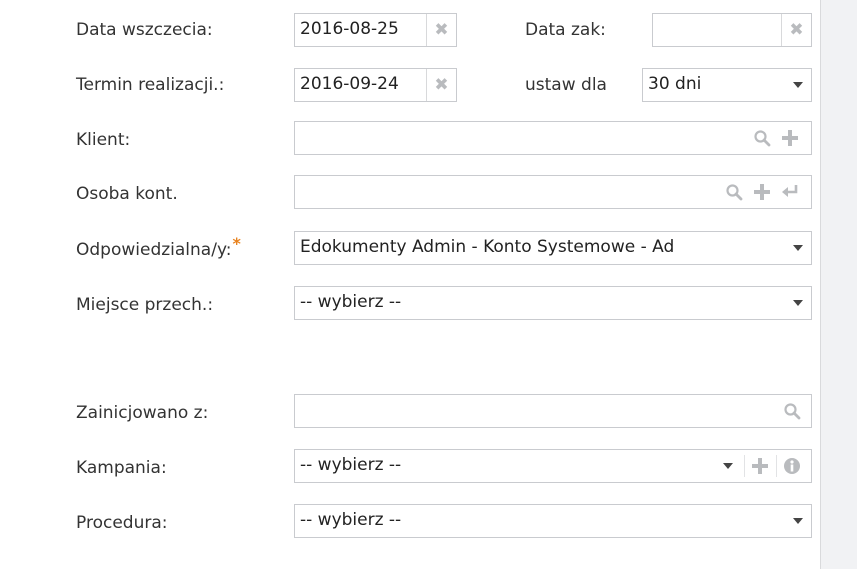  What do you see at coordinates (351, 520) in the screenshot?
I see `procedura-value: -- wybierz --` at bounding box center [351, 520].